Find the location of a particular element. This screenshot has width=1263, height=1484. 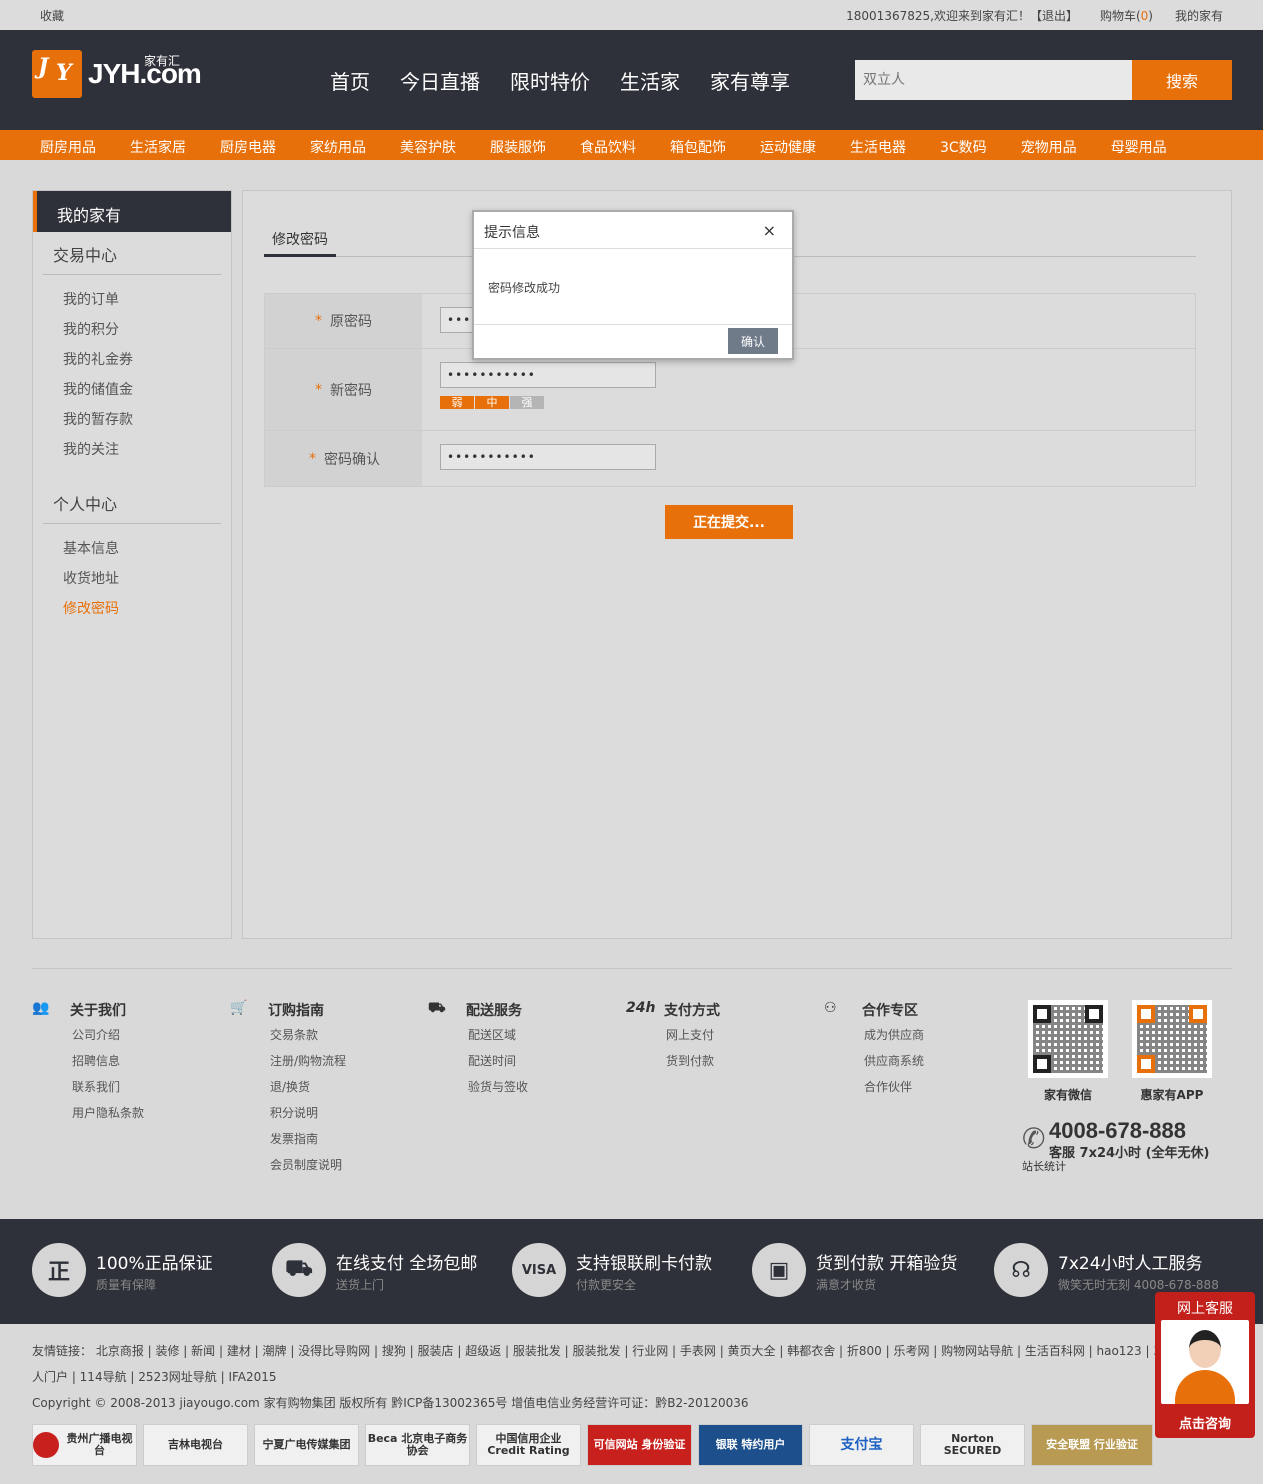

form-row-new: * 新密码 ••••••••••• 弱 中 强 is located at coordinates (730, 390).